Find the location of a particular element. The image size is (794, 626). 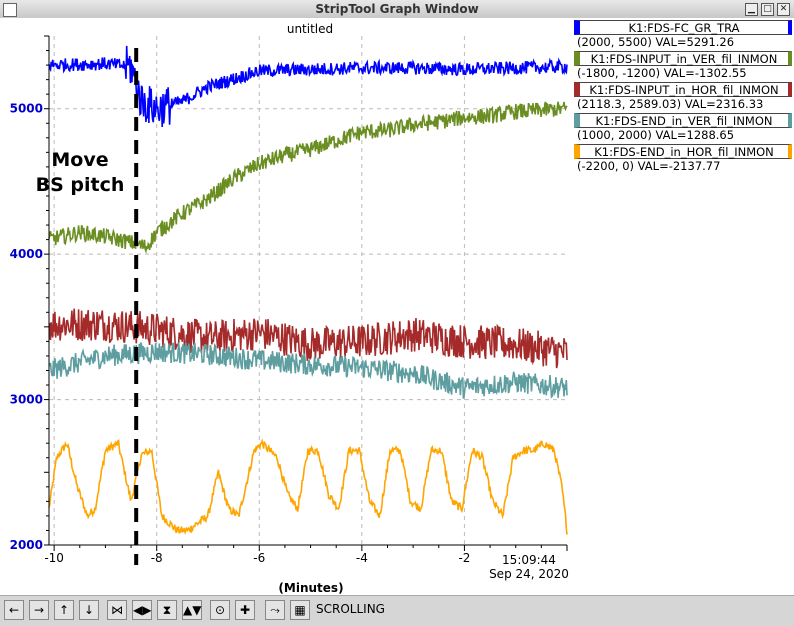

status-label: SCROLLING is located at coordinates (350, 609).